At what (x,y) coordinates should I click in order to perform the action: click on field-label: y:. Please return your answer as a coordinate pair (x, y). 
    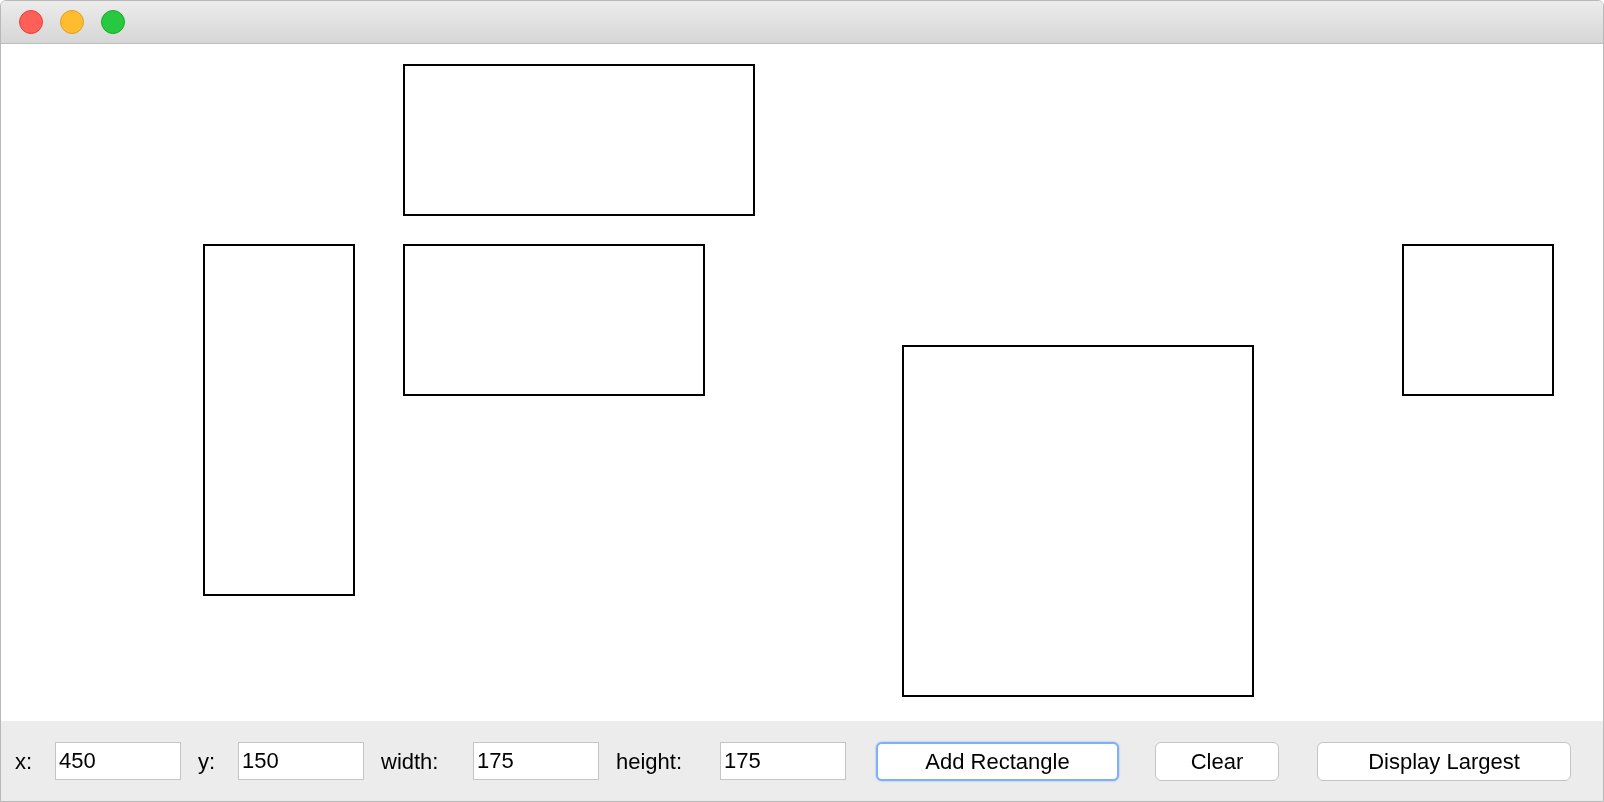
    Looking at the image, I should click on (207, 761).